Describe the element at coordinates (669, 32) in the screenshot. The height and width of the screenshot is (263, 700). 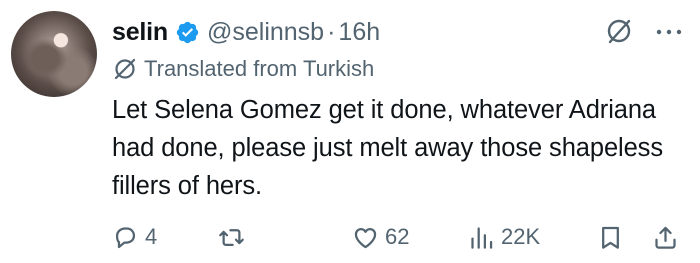
I see `more-options-icon` at that location.